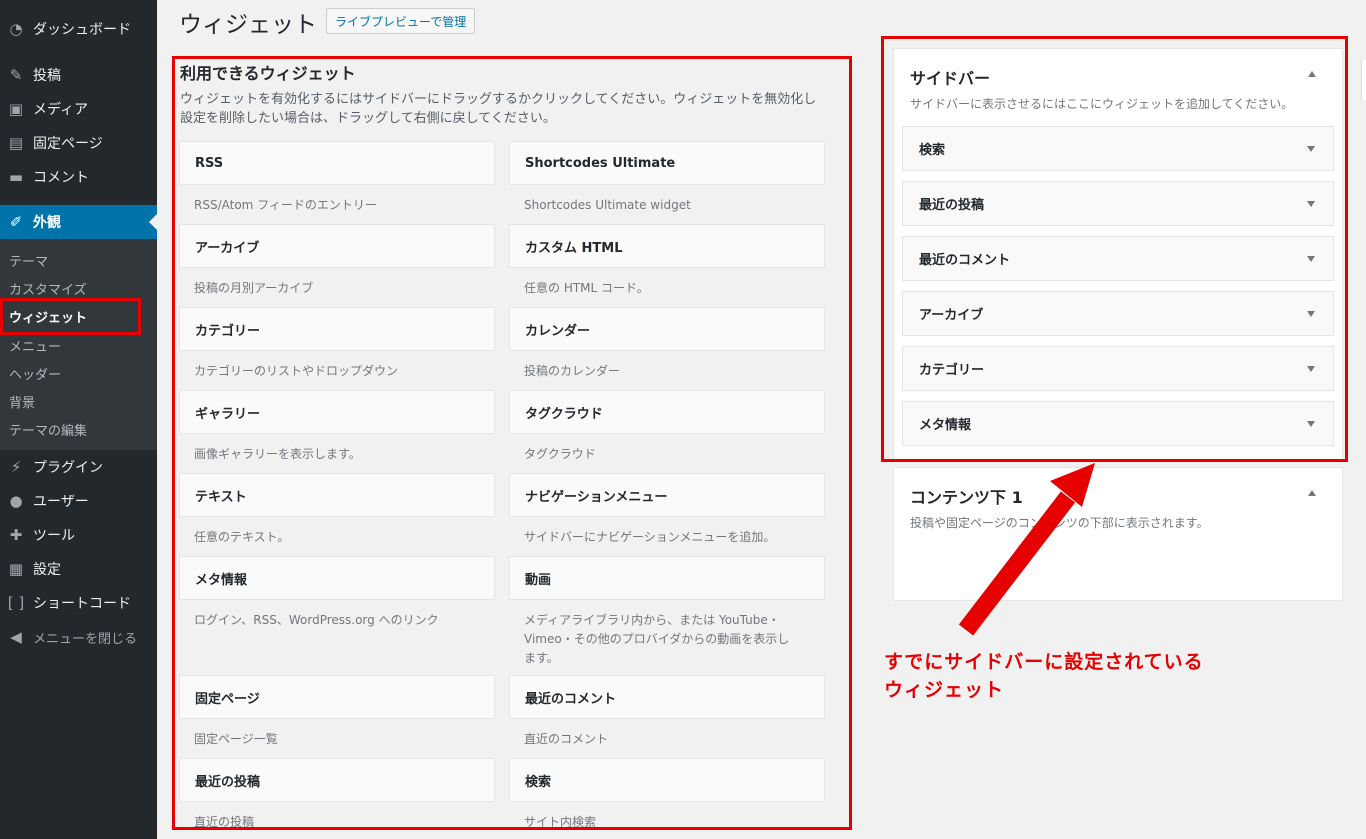  I want to click on content-area-desc: 投稿や固定ページのコンテンツの下部に表示されます。, so click(1059, 523).